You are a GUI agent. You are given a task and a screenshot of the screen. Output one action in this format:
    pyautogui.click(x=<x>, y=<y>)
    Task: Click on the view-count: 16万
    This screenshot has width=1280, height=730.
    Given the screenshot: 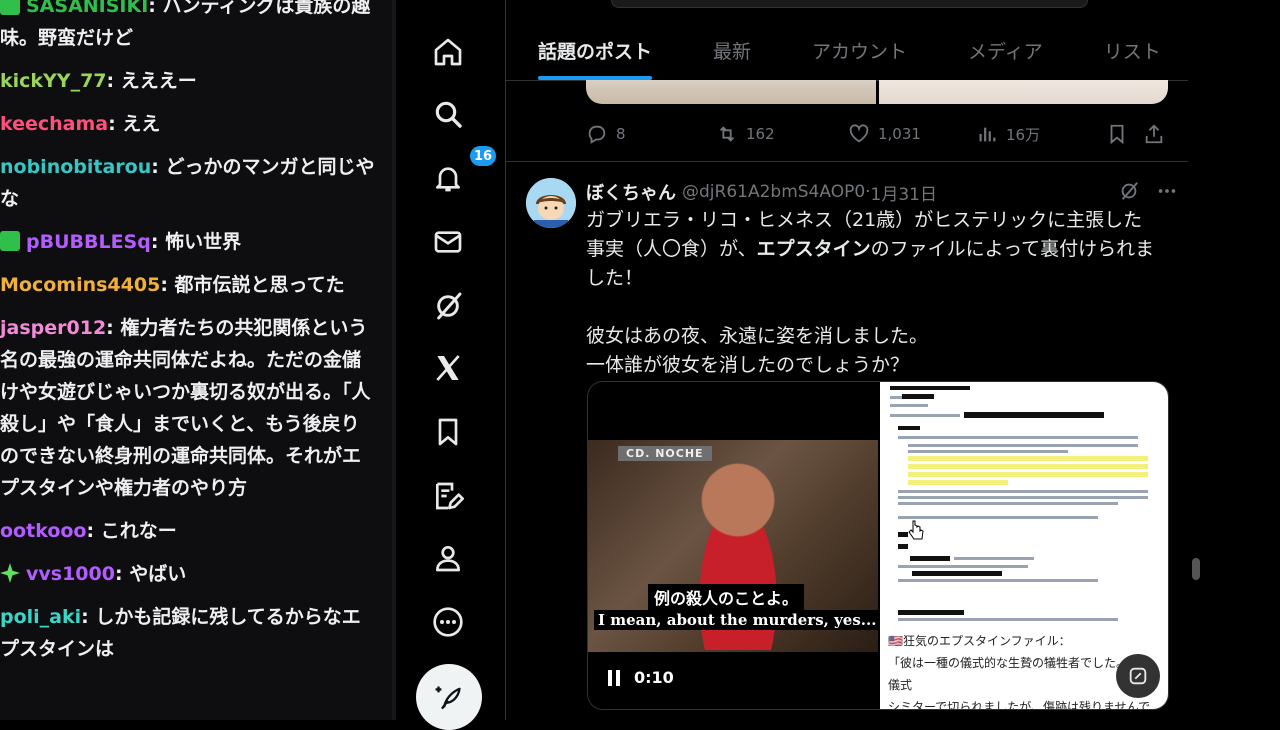 What is the action you would take?
    pyautogui.click(x=1023, y=134)
    